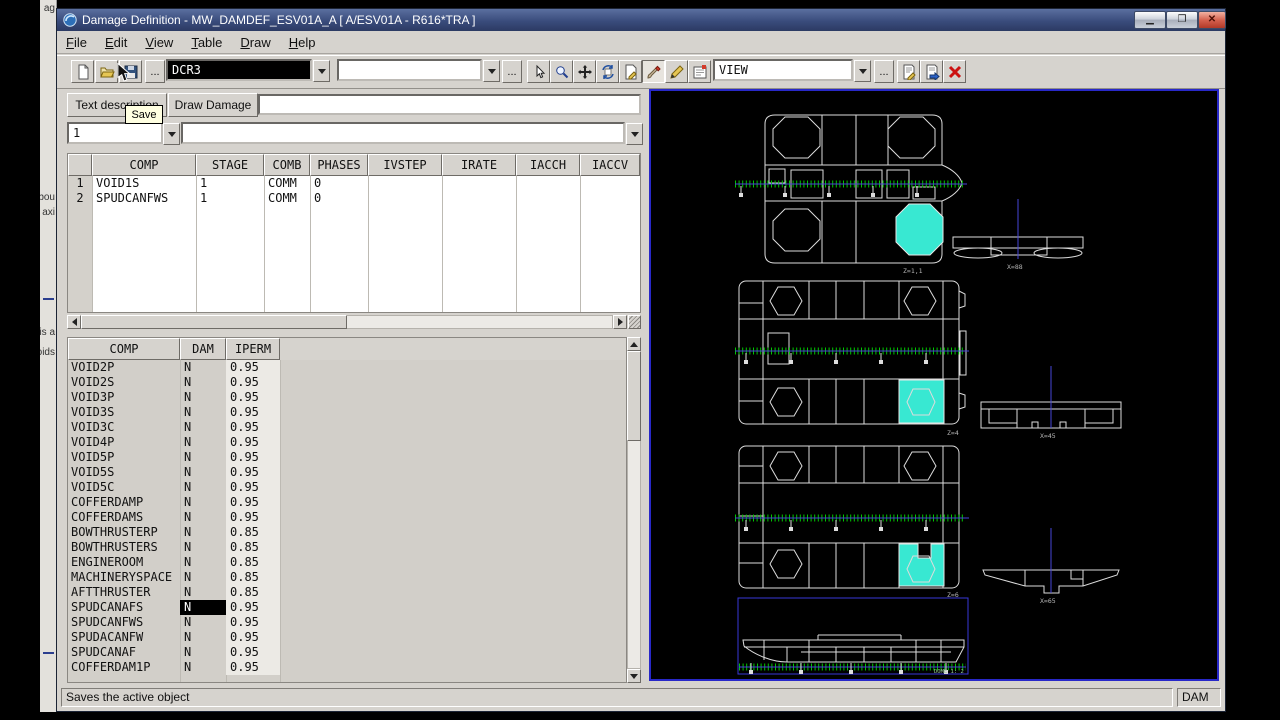 The width and height of the screenshot is (1280, 720). Describe the element at coordinates (908, 71) in the screenshot. I see `edit-view-button` at that location.